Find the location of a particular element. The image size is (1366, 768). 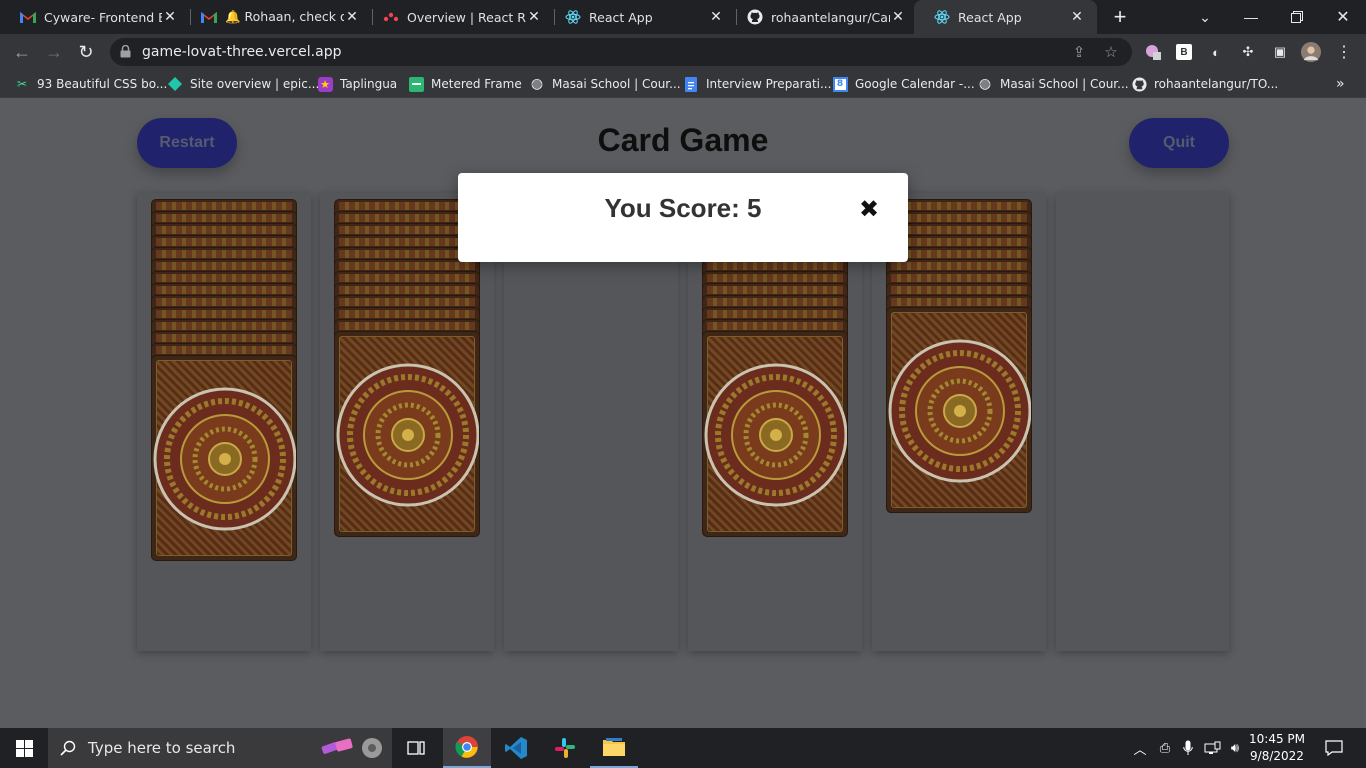

tab-react-app: React App ✕ is located at coordinates (640, 17).